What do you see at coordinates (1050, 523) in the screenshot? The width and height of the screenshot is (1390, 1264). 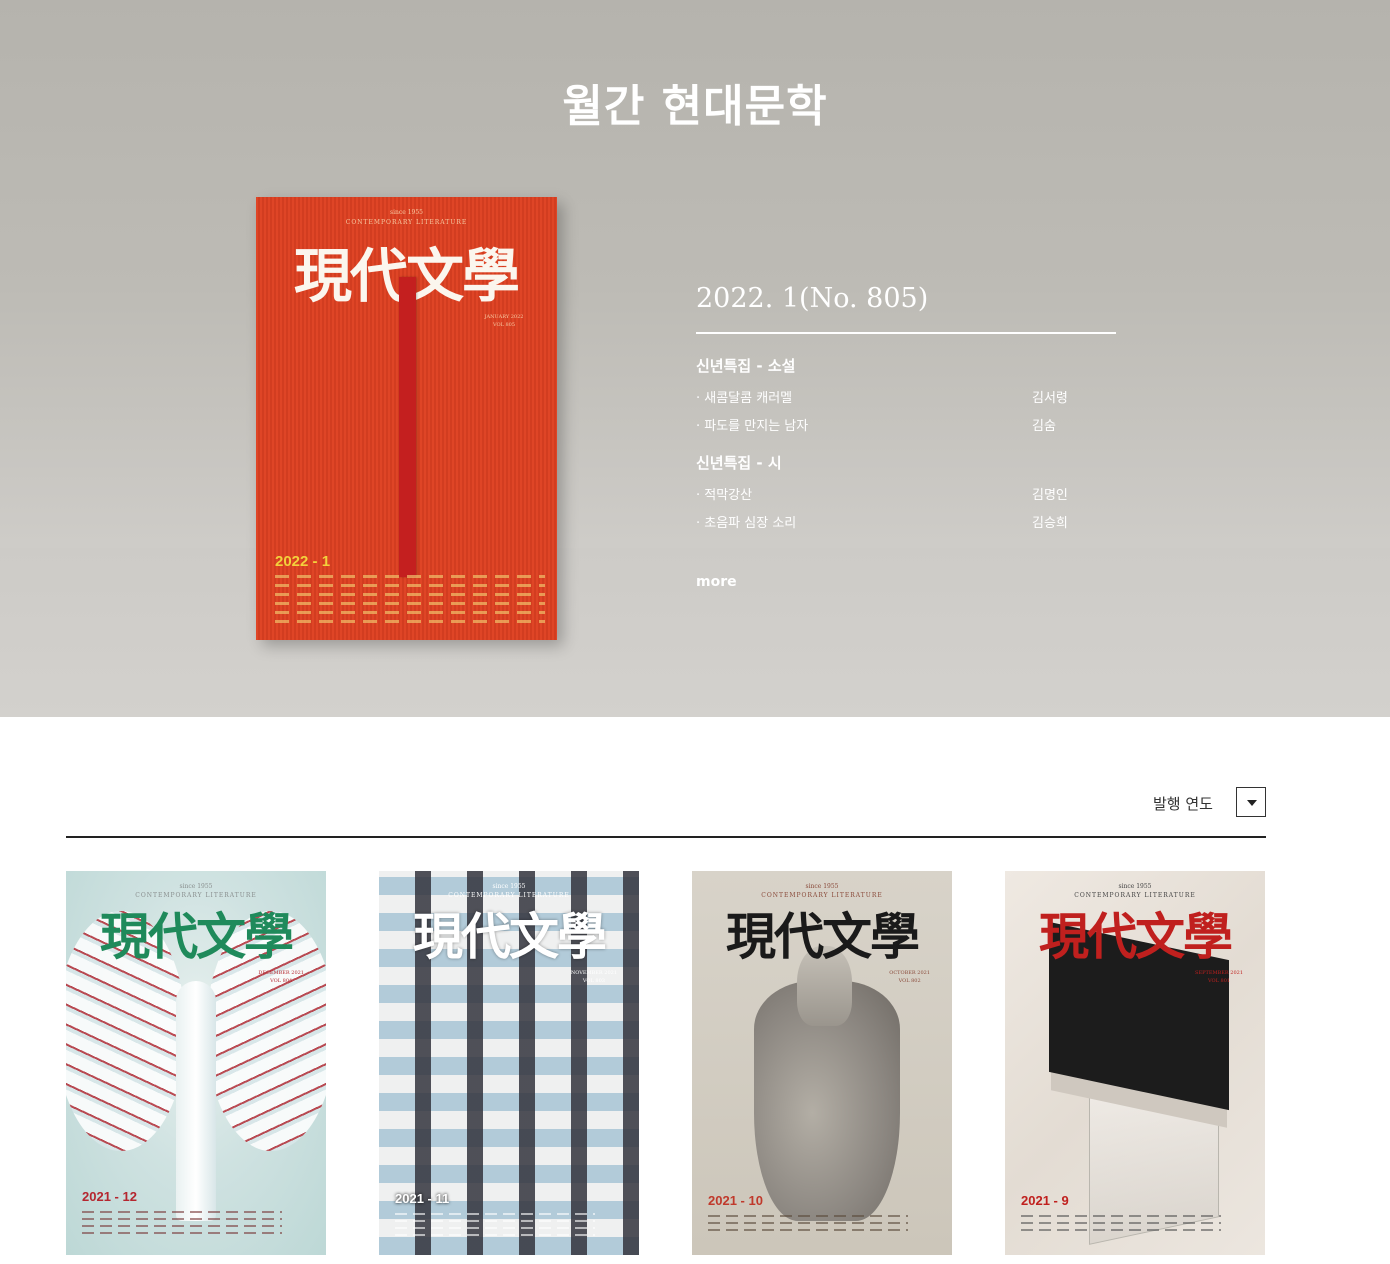 I see `article-author: 김승희` at bounding box center [1050, 523].